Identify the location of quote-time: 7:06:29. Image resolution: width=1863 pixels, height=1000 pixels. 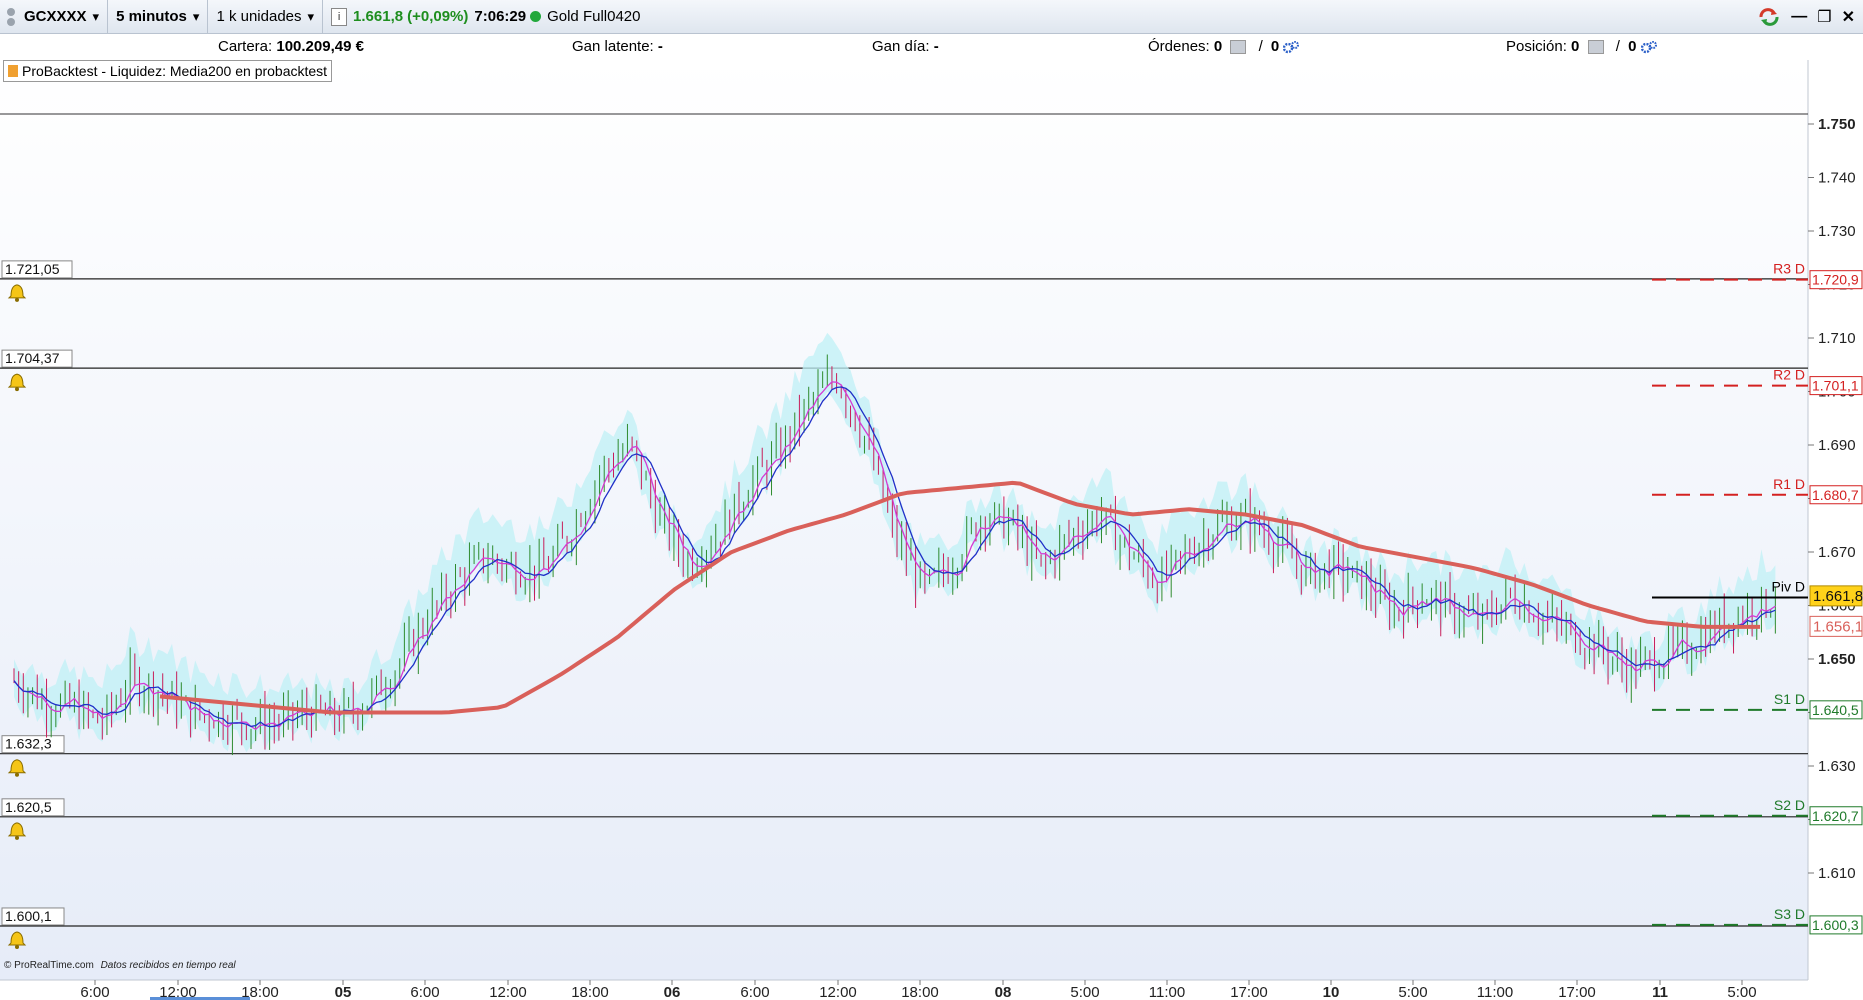
(500, 16).